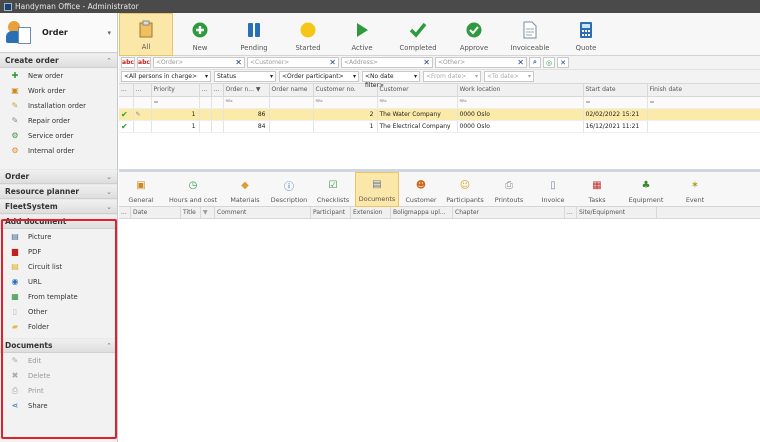 The width and height of the screenshot is (760, 442). Describe the element at coordinates (58, 120) in the screenshot. I see `sidebar-item-repair-order: ✎ Repair order` at that location.